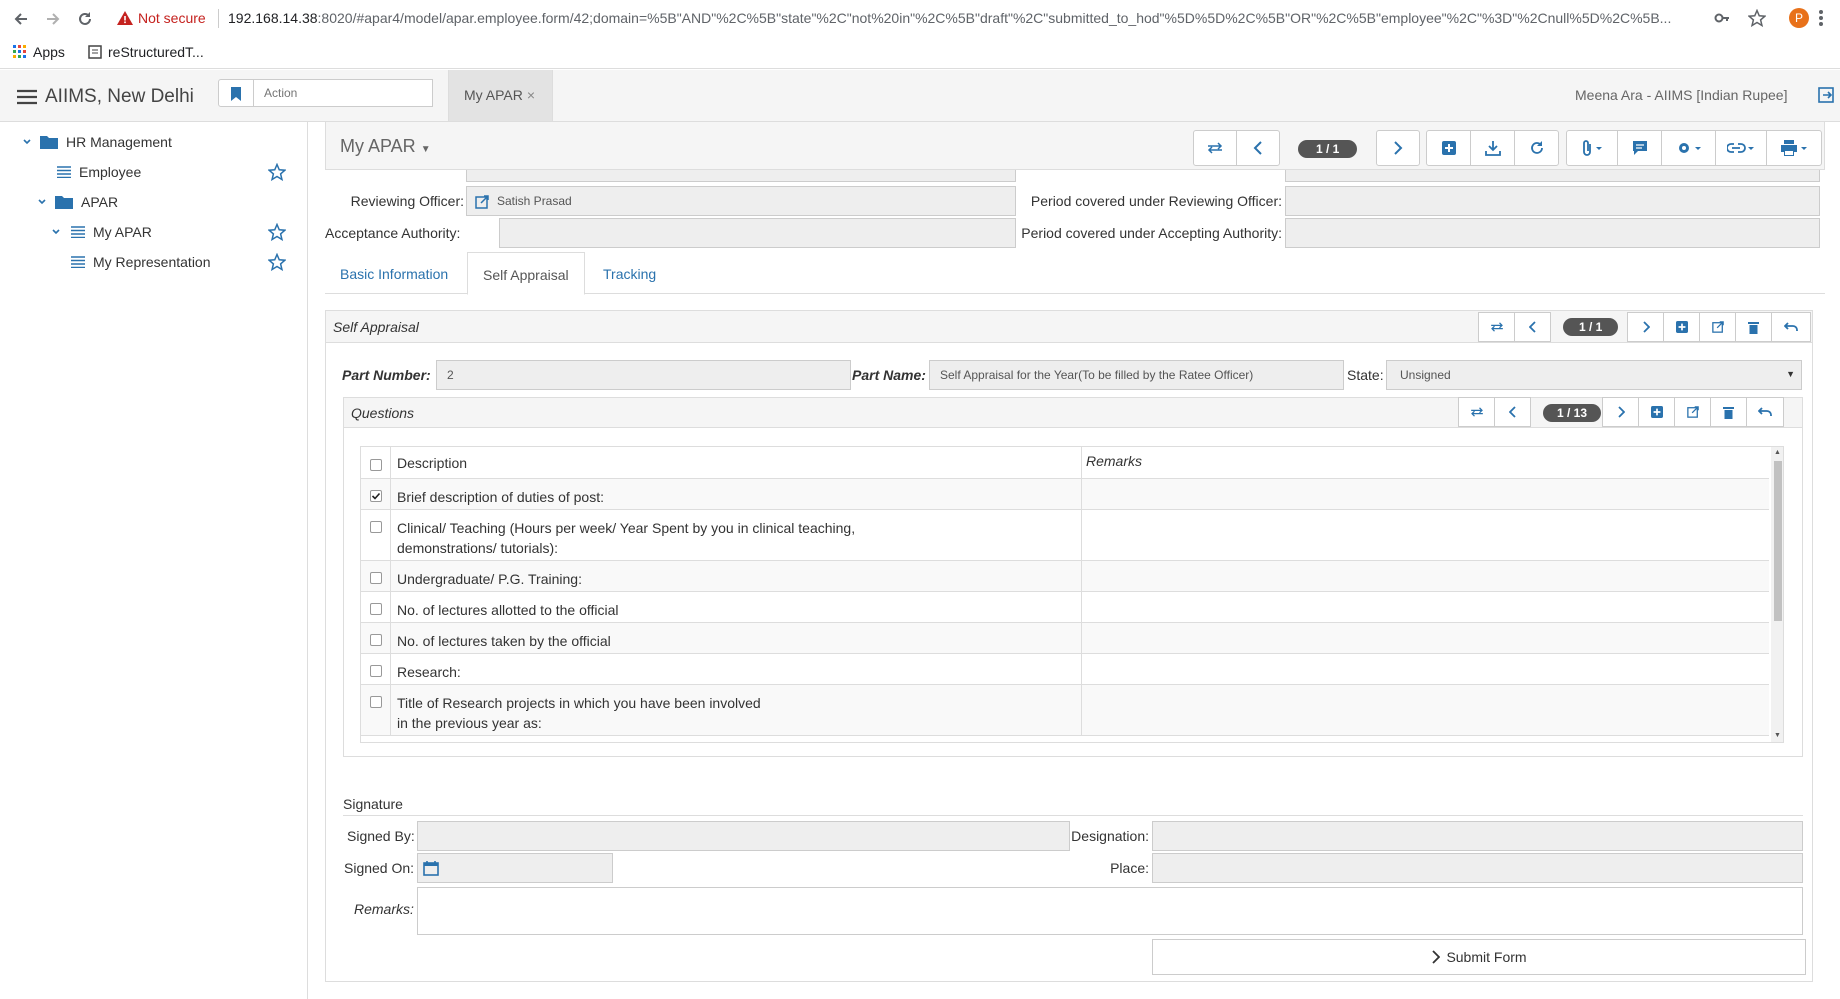  I want to click on period-reviewing-field, so click(1552, 201).